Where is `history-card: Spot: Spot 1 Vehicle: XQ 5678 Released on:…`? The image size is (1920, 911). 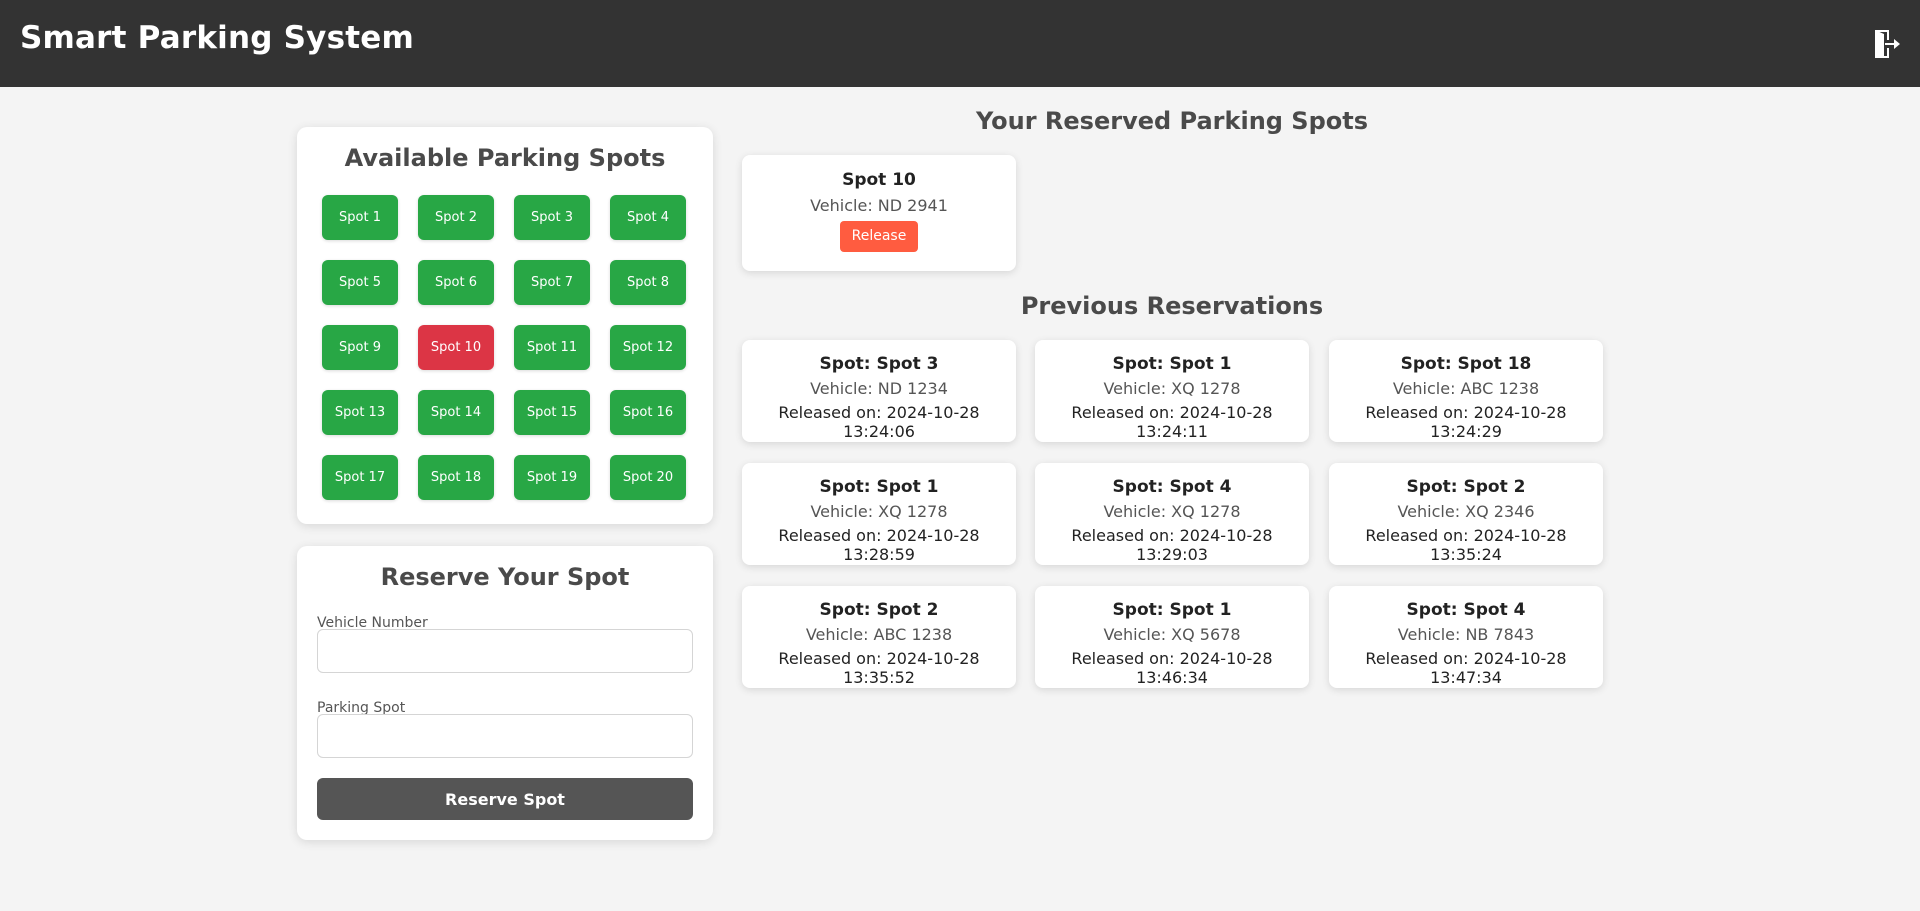 history-card: Spot: Spot 1 Vehicle: XQ 5678 Released on:… is located at coordinates (1172, 637).